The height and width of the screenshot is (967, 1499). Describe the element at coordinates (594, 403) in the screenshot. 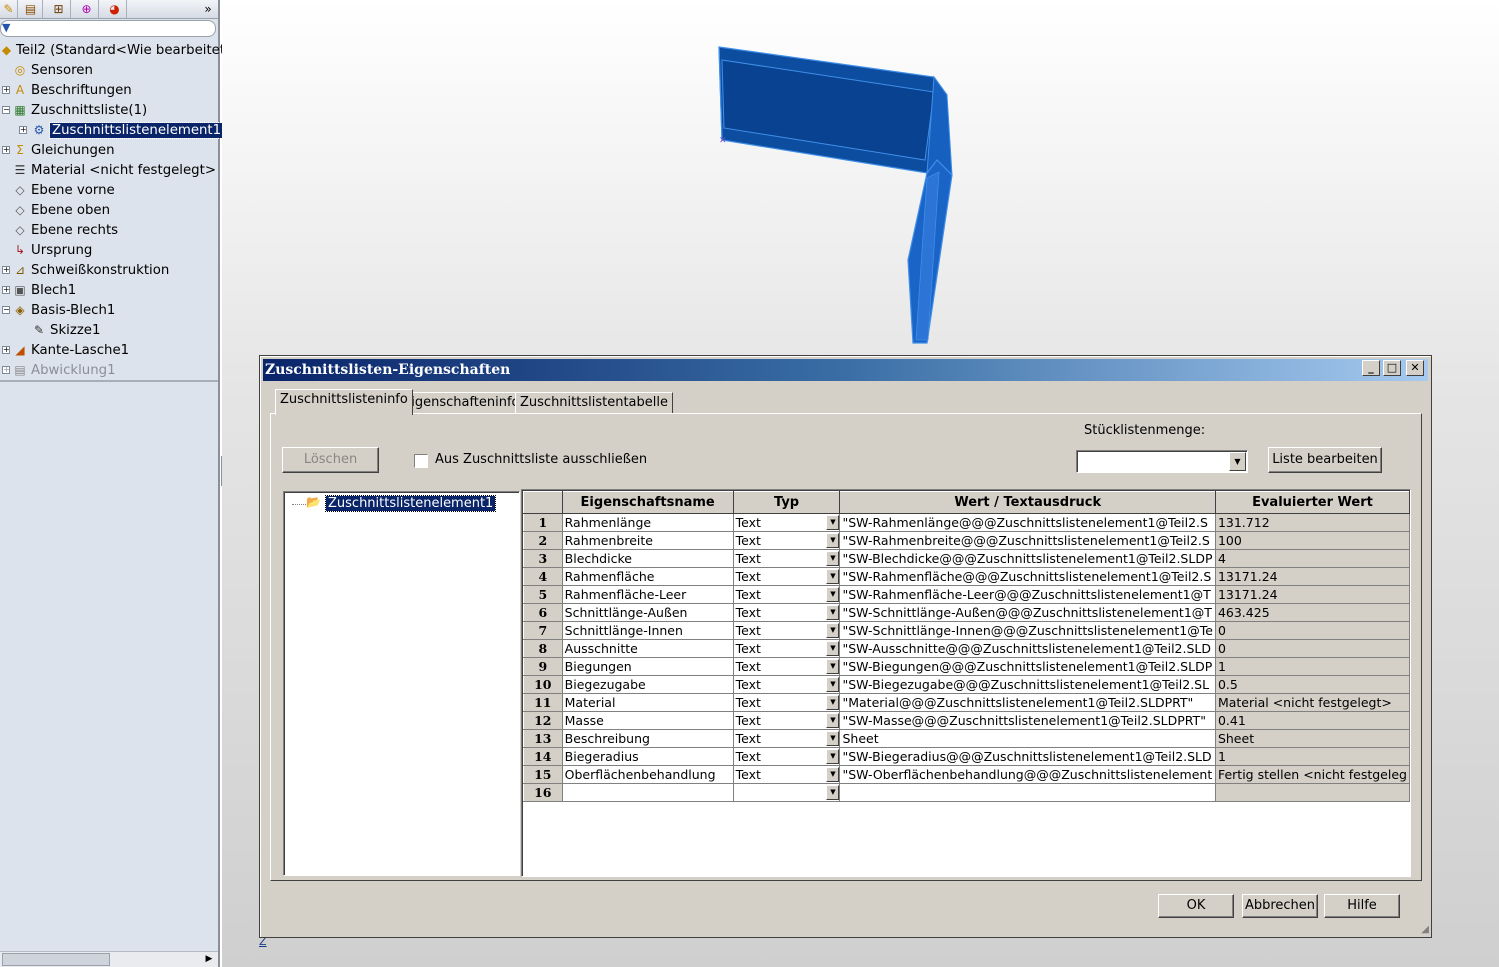

I see `tab-cut-list-table: Zuschnittslistentabelle` at that location.